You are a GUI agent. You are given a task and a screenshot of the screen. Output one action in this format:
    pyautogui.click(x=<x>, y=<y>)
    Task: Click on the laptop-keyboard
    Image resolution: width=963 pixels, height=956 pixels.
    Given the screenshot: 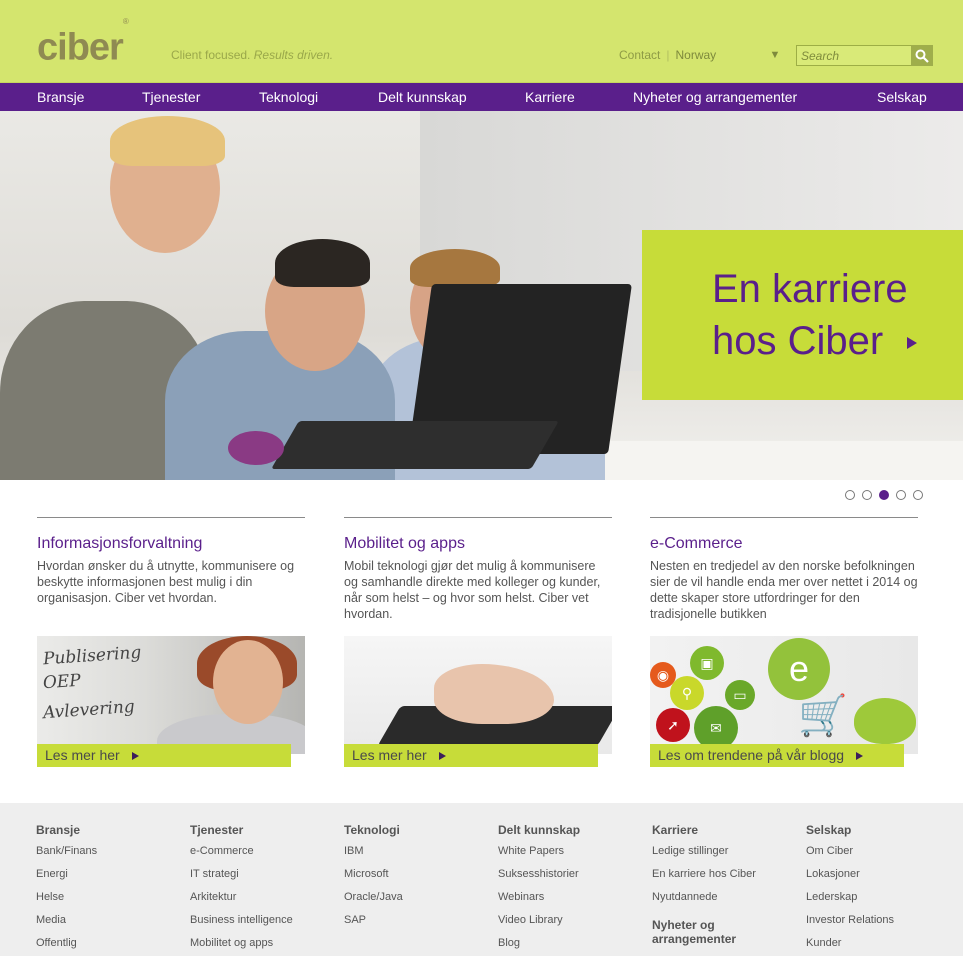 What is the action you would take?
    pyautogui.click(x=415, y=445)
    